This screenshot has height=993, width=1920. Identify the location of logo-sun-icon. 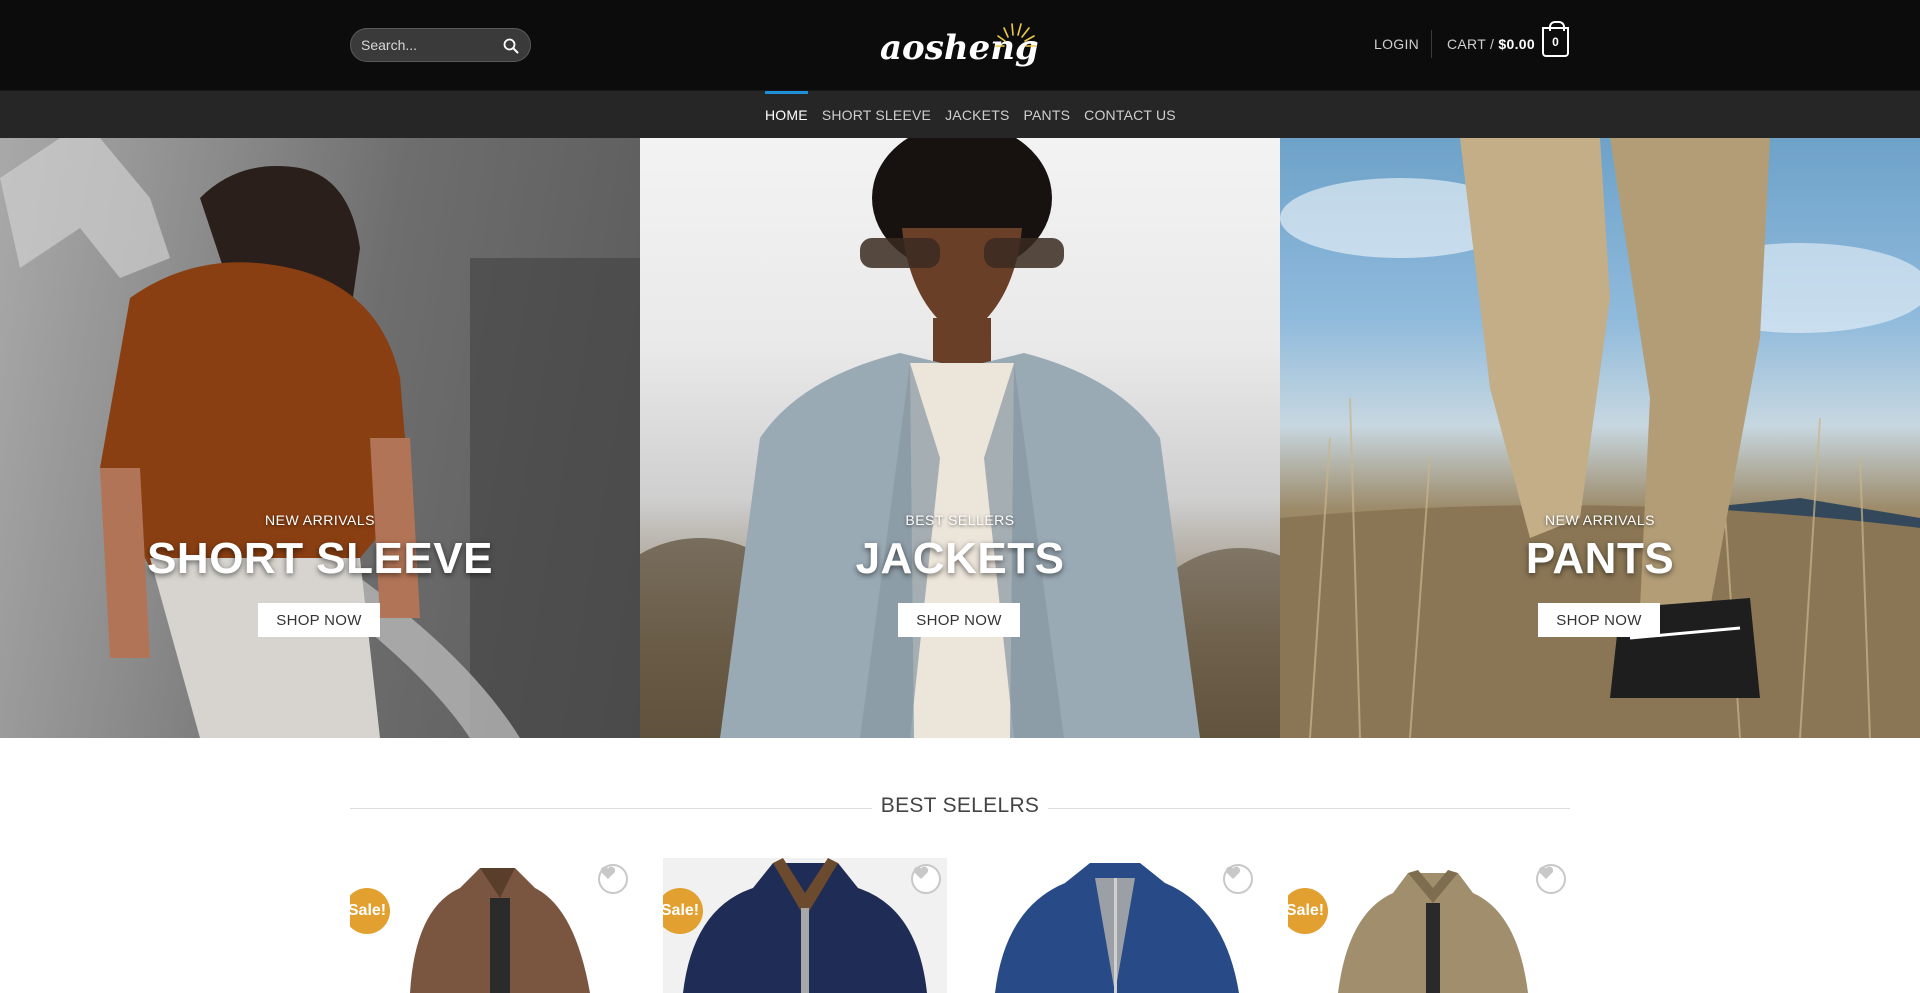
(1016, 35).